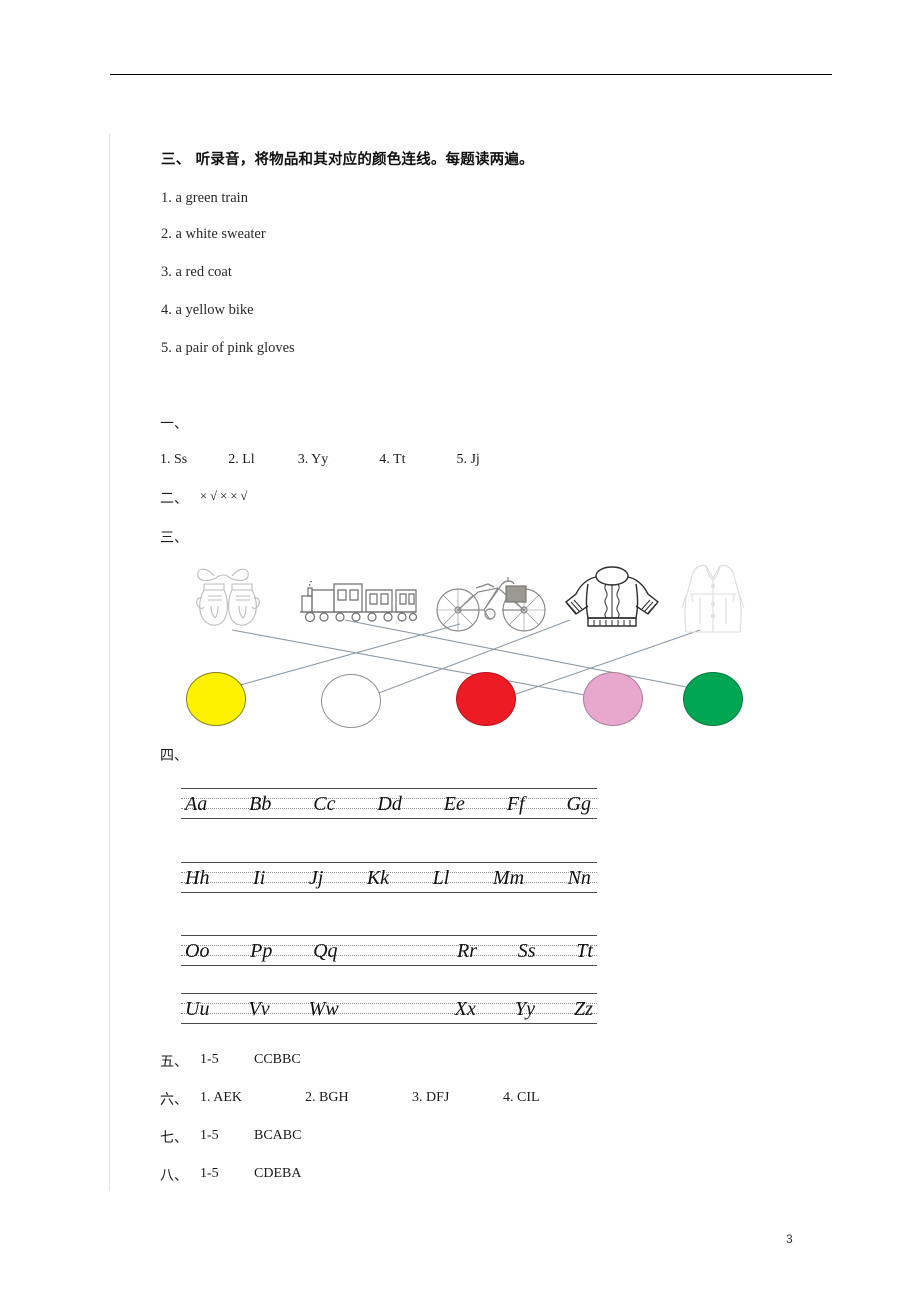 The width and height of the screenshot is (920, 1303). I want to click on answer-1-3: 3. Yy, so click(313, 459).